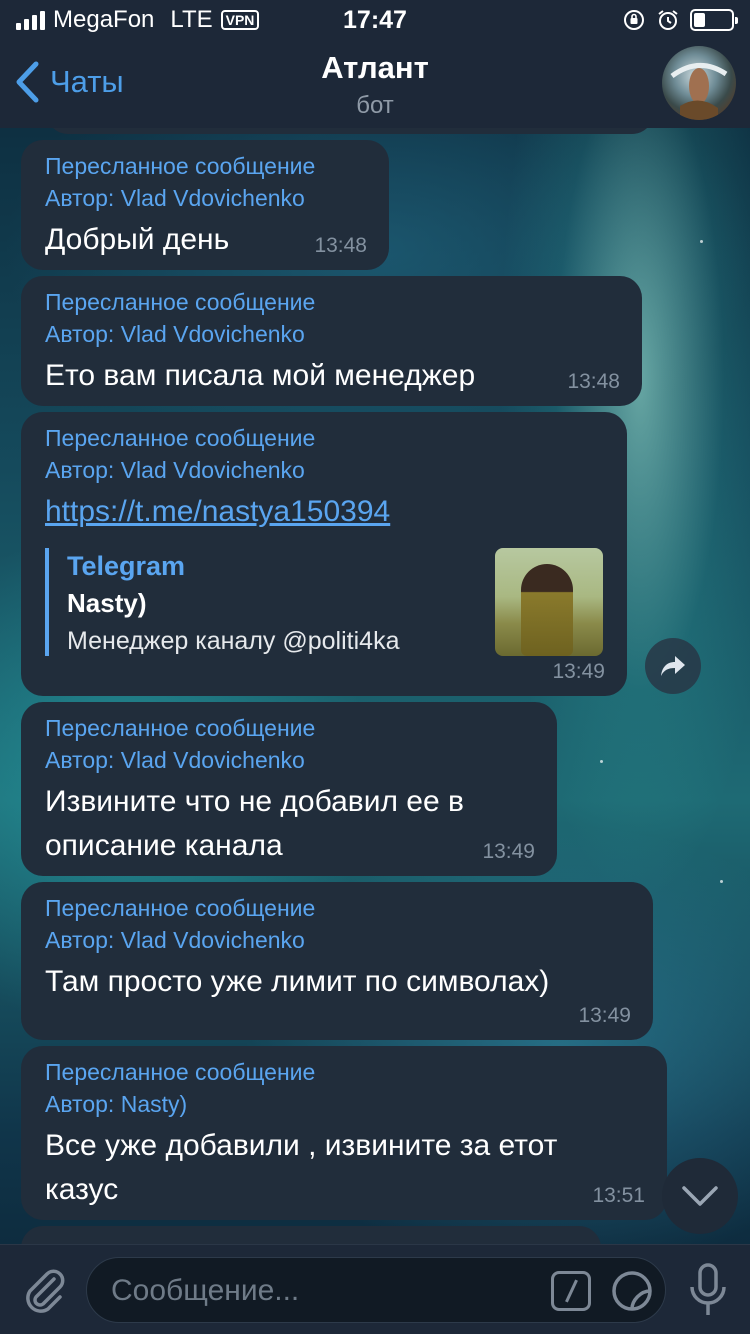  I want to click on chat-subtitle: бот, so click(375, 105).